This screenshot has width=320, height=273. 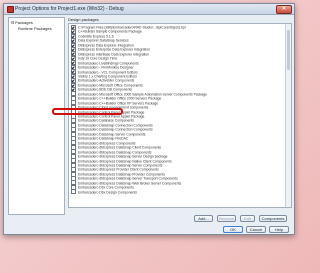 I want to click on collapse-icon: ⊟, so click(x=12, y=22).